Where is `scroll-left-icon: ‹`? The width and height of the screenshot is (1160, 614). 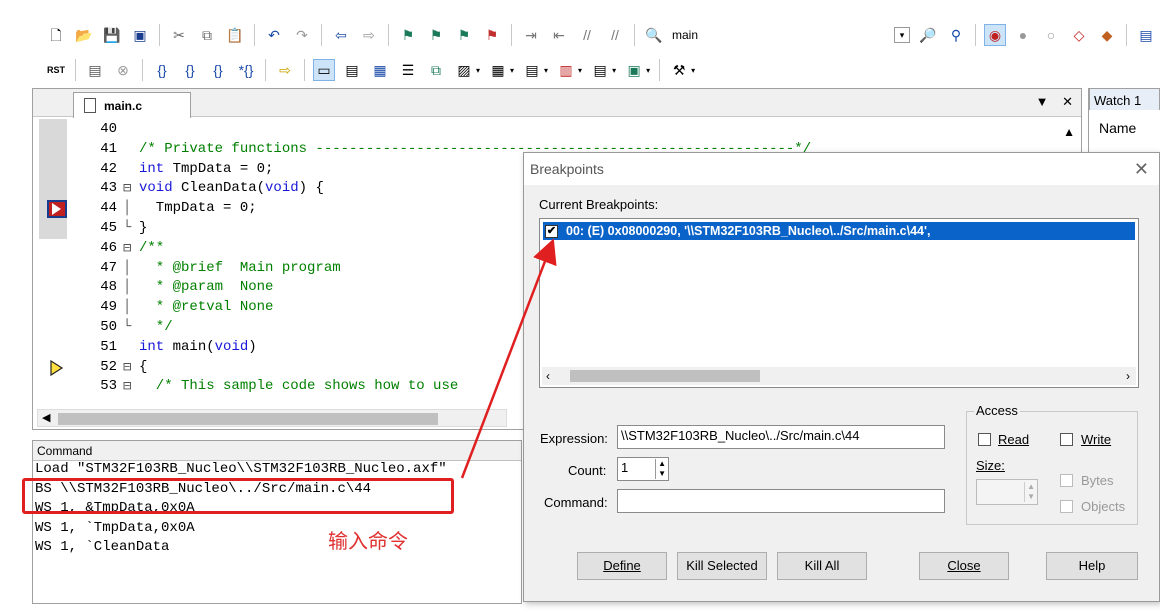 scroll-left-icon: ‹ is located at coordinates (548, 376).